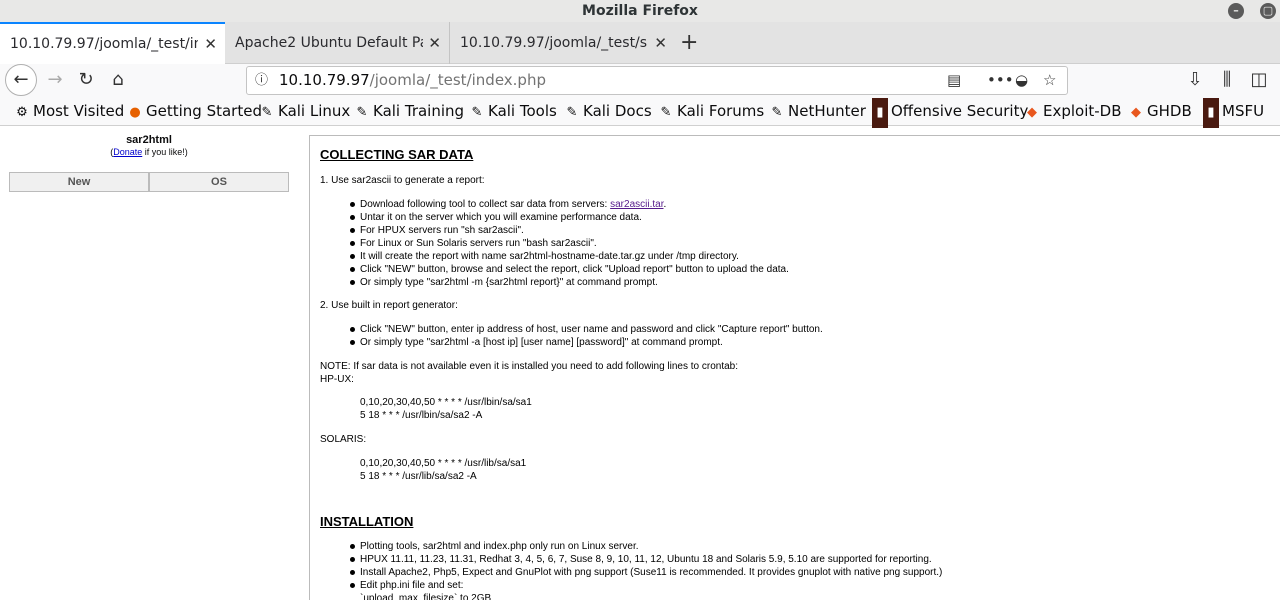  What do you see at coordinates (1073, 112) in the screenshot?
I see `bookmark-exploit-db: ◆ Exploit-DB` at bounding box center [1073, 112].